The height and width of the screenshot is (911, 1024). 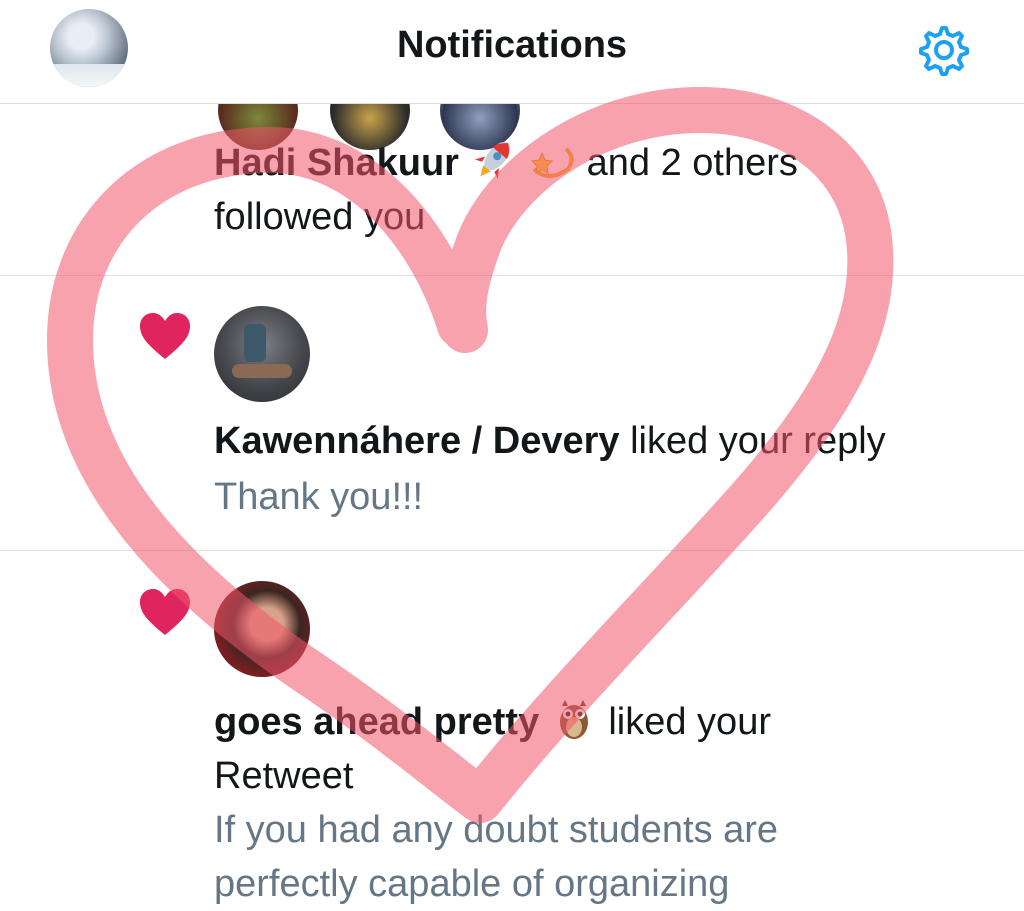 I want to click on user-name: goes ahead pretty, so click(x=376, y=722).